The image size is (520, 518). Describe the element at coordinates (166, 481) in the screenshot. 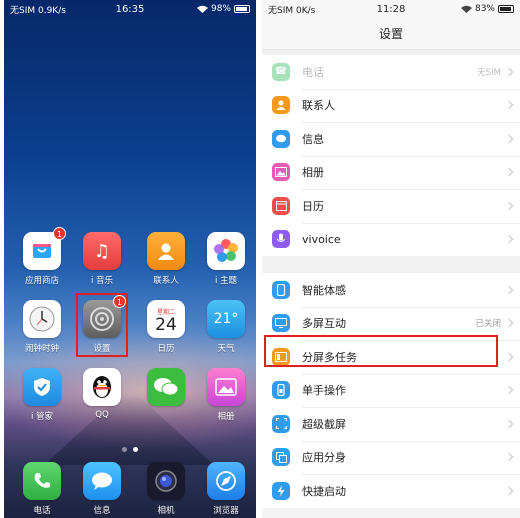

I see `camera-icon` at that location.